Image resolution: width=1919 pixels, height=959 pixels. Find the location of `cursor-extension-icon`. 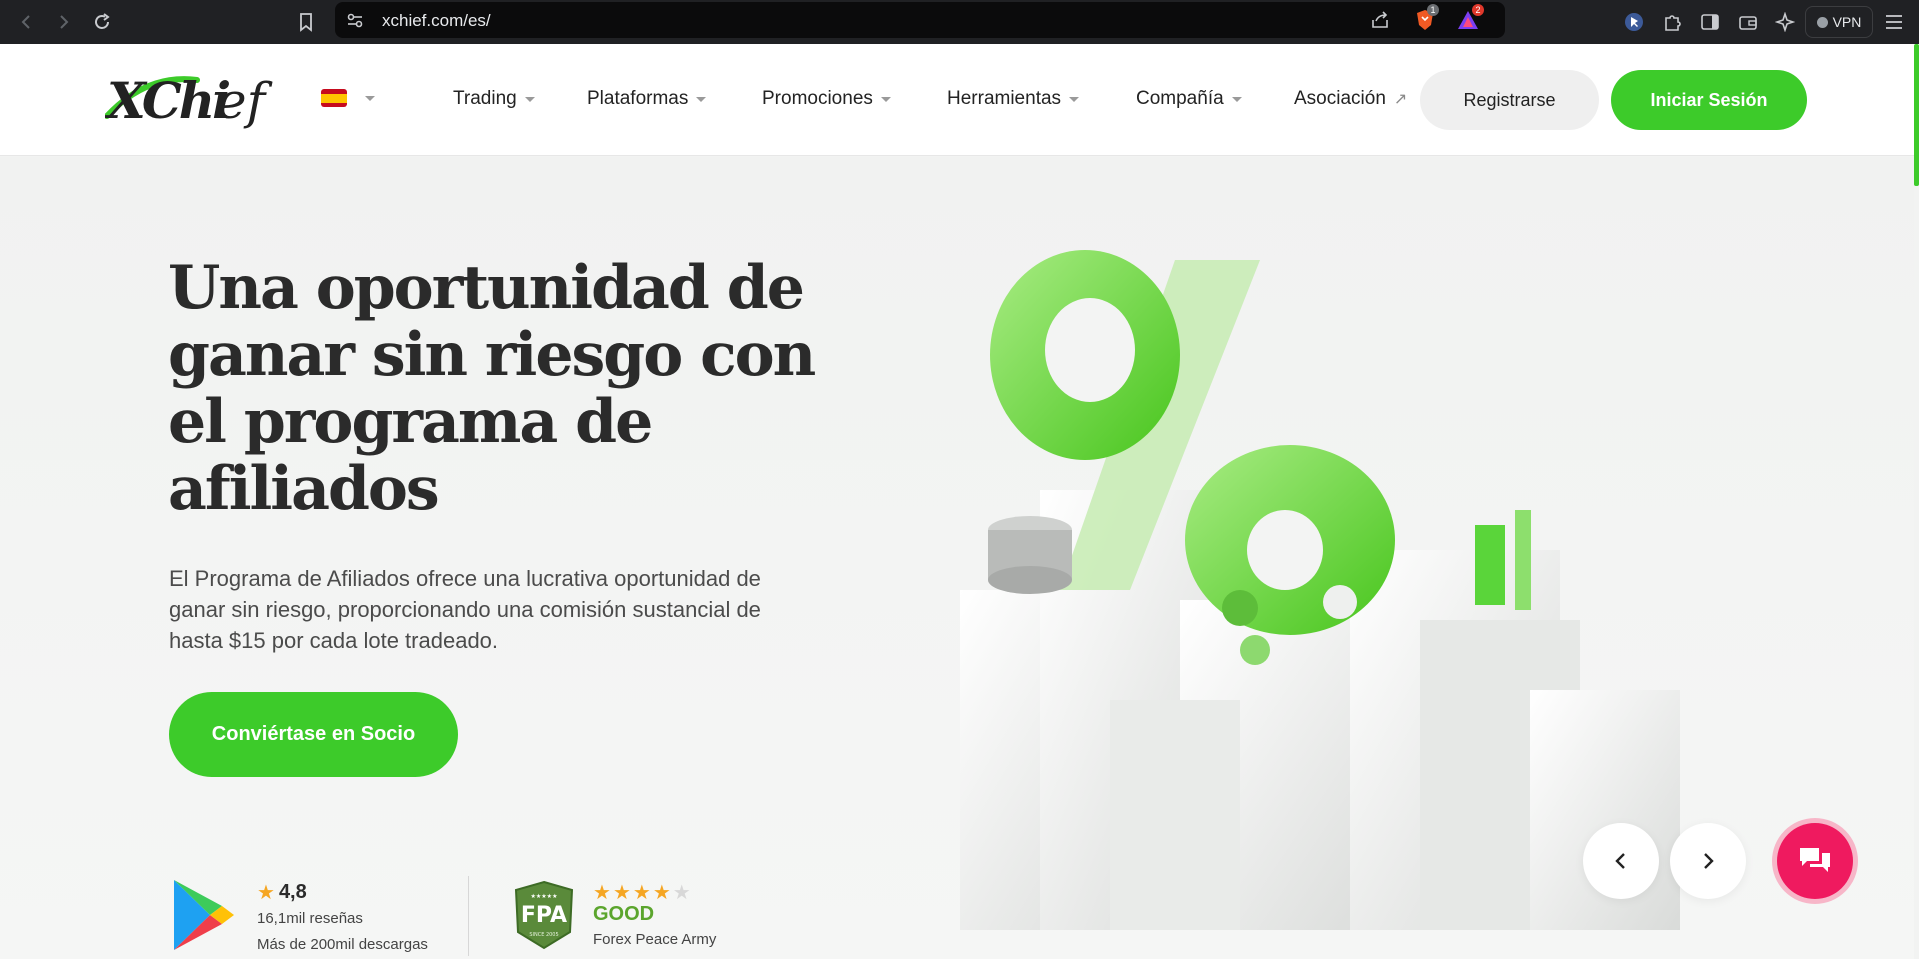

cursor-extension-icon is located at coordinates (1634, 22).